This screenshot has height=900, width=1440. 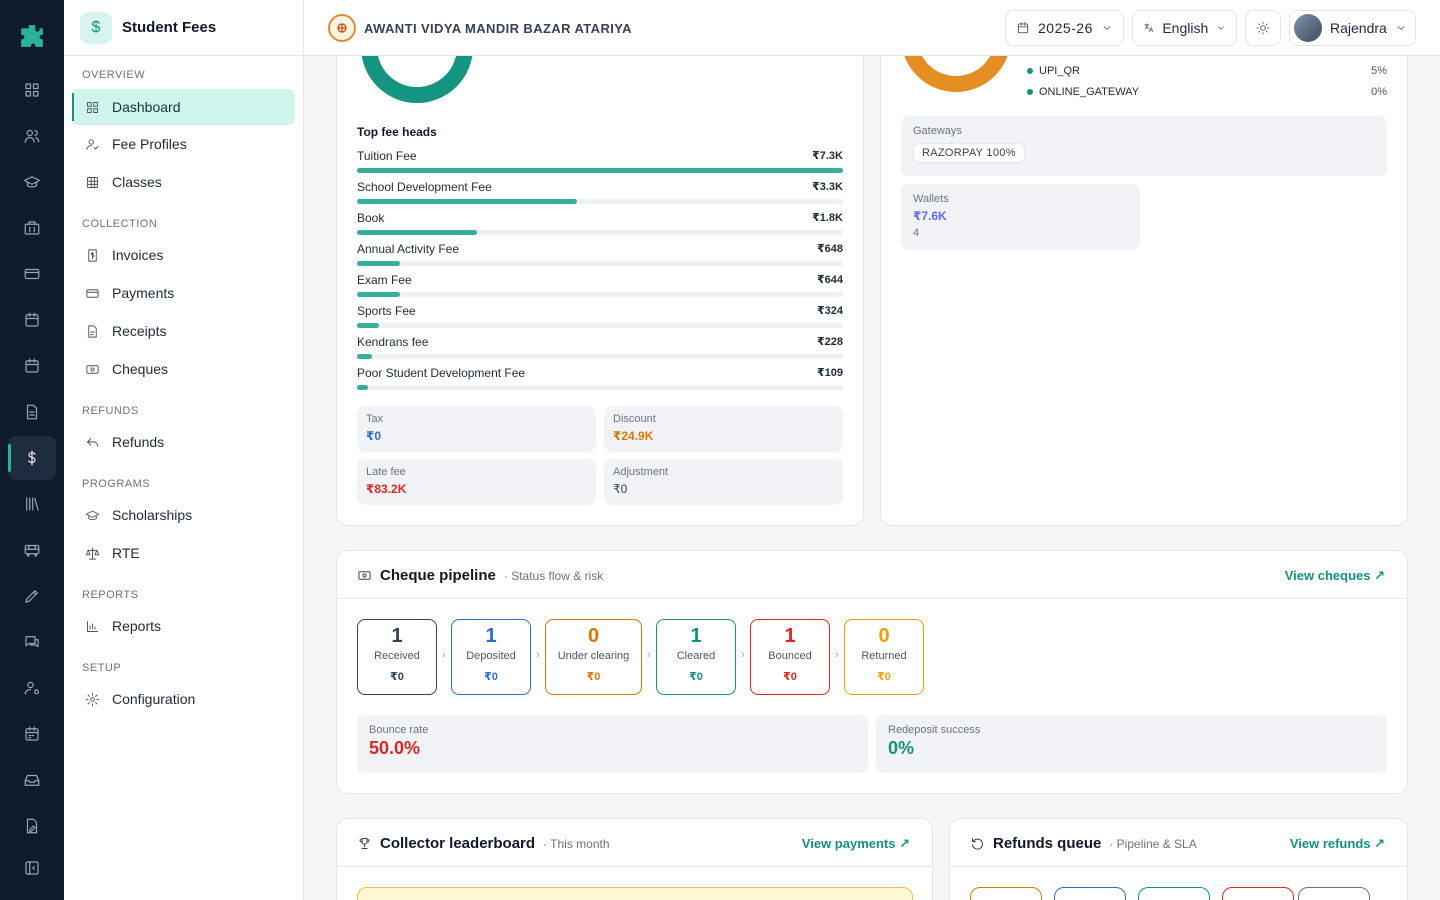 I want to click on theme-toggle-button, so click(x=1263, y=28).